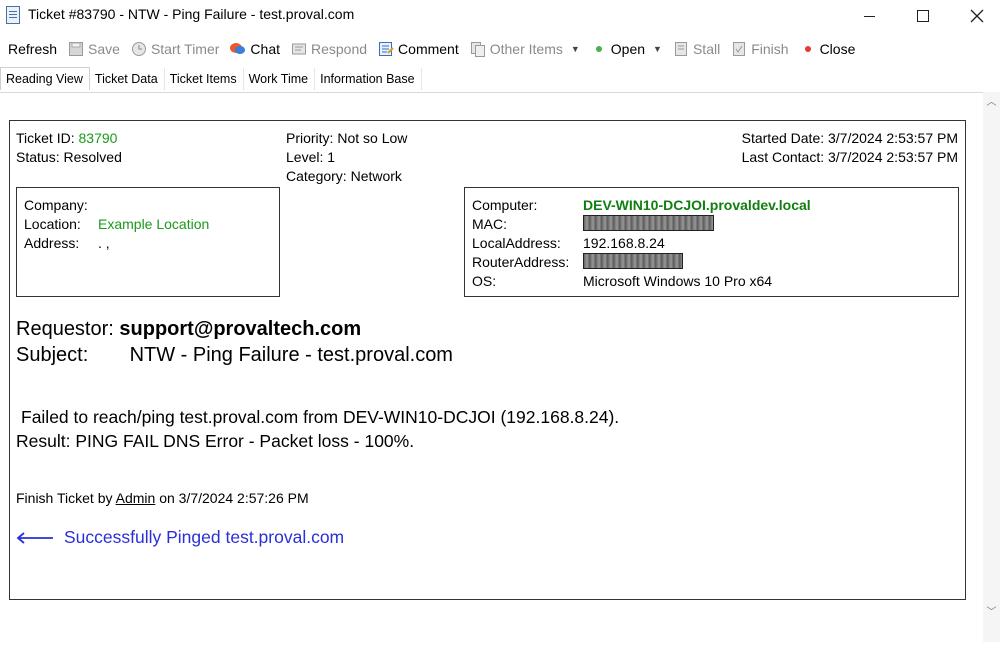 The width and height of the screenshot is (1000, 648). I want to click on chevron-down-icon: ▼, so click(575, 49).